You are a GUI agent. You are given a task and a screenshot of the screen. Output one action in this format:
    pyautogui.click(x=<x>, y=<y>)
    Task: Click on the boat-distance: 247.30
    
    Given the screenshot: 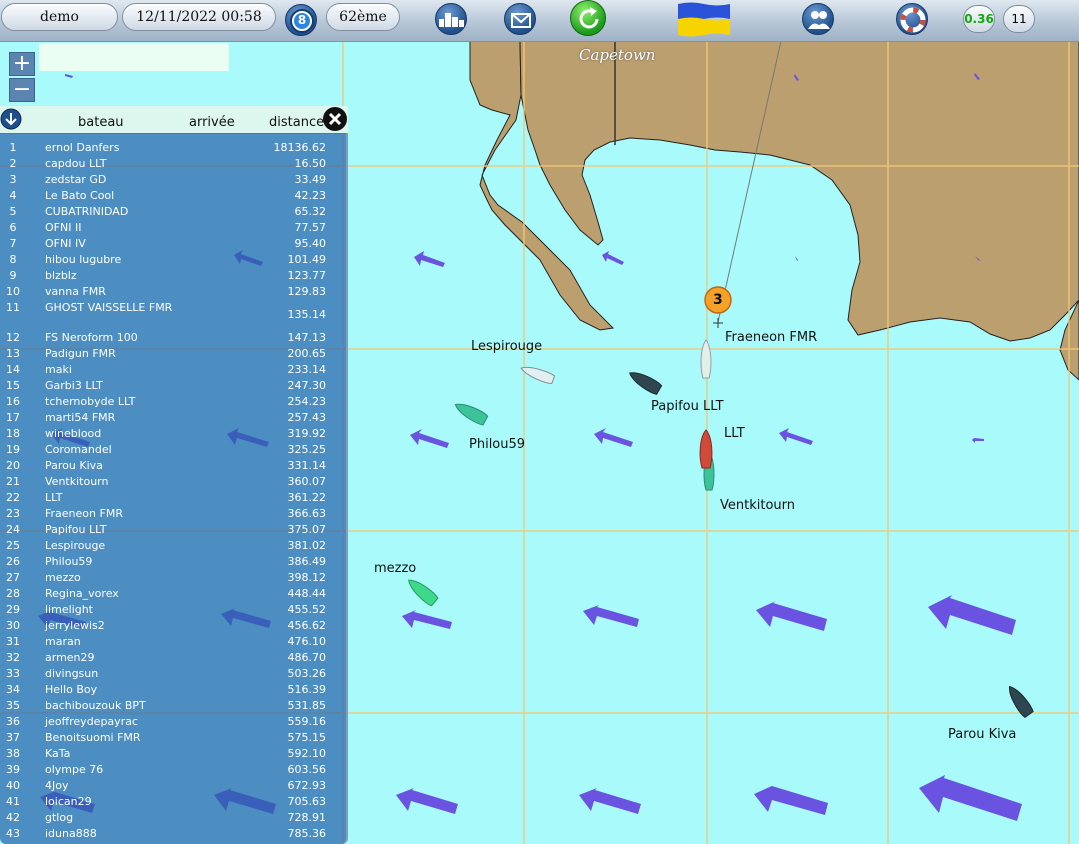 What is the action you would take?
    pyautogui.click(x=307, y=385)
    